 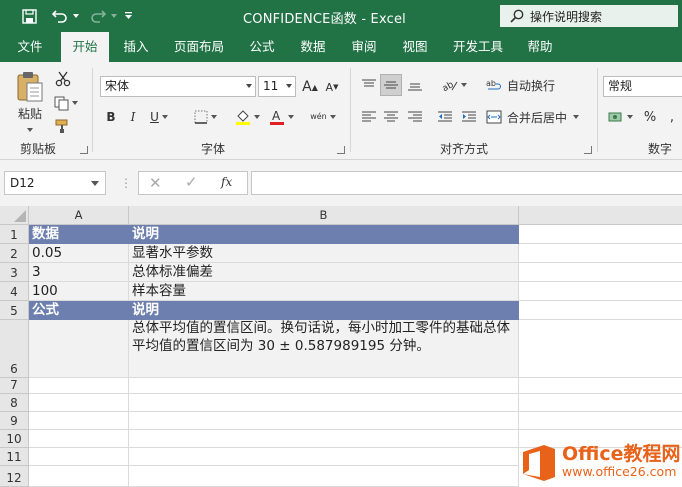 I want to click on clipboard-launcher-icon, so click(x=84, y=150).